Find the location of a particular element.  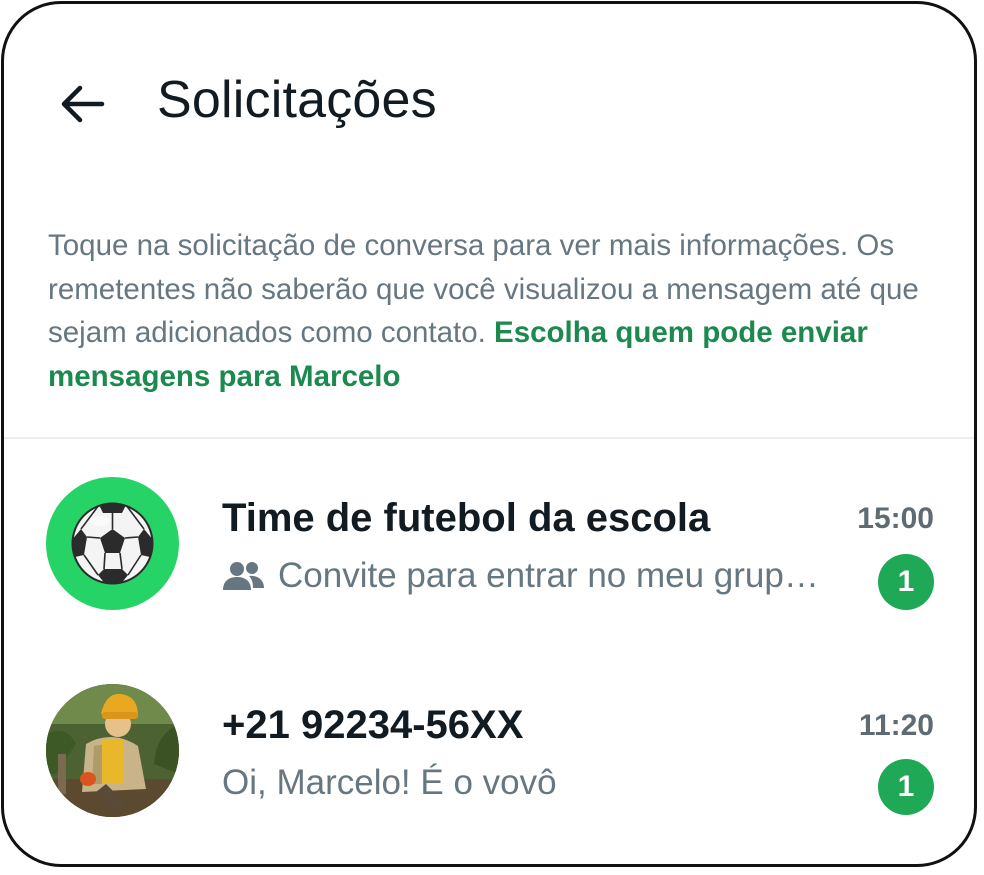

group-icon is located at coordinates (243, 576).